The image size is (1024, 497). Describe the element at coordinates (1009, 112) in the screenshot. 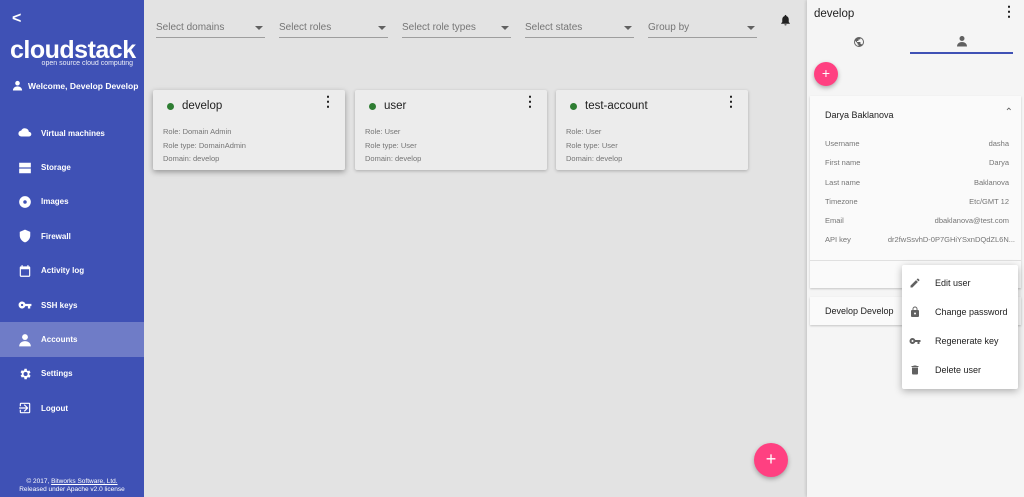

I see `chevron-up-icon: ⌃` at that location.